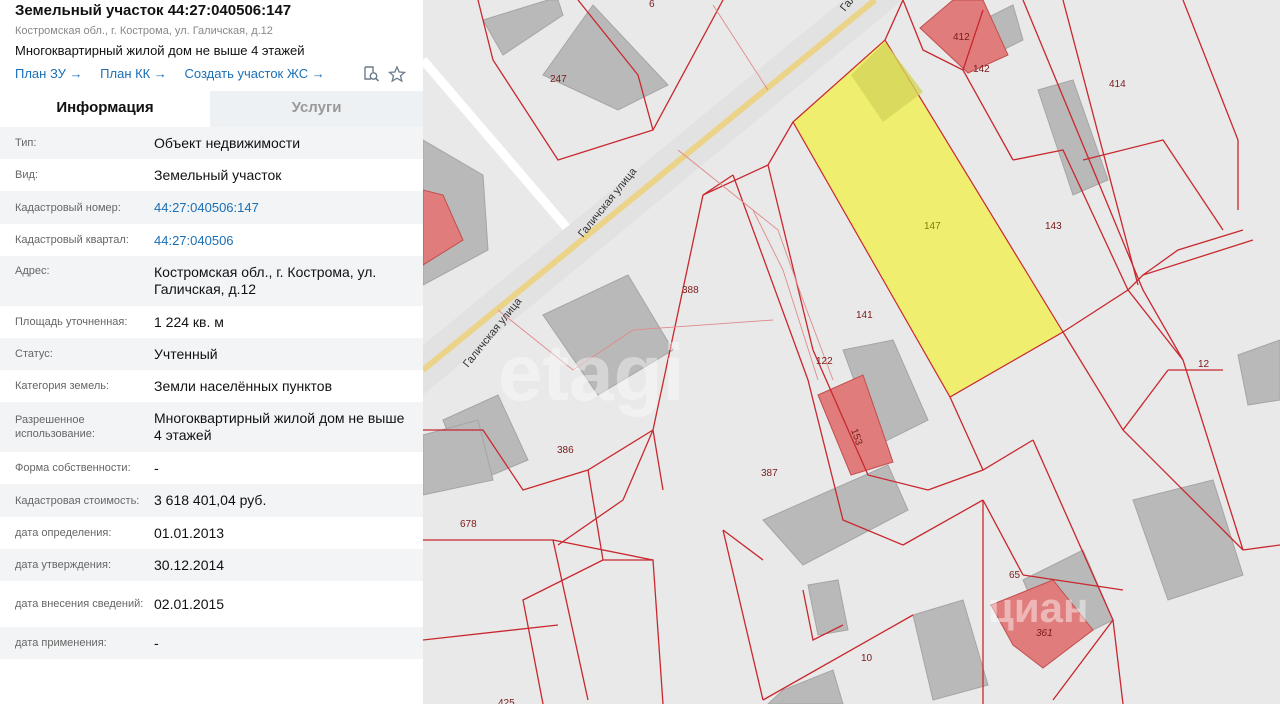 The image size is (1280, 704). What do you see at coordinates (1015, 575) in the screenshot?
I see `parcel-label: 65` at bounding box center [1015, 575].